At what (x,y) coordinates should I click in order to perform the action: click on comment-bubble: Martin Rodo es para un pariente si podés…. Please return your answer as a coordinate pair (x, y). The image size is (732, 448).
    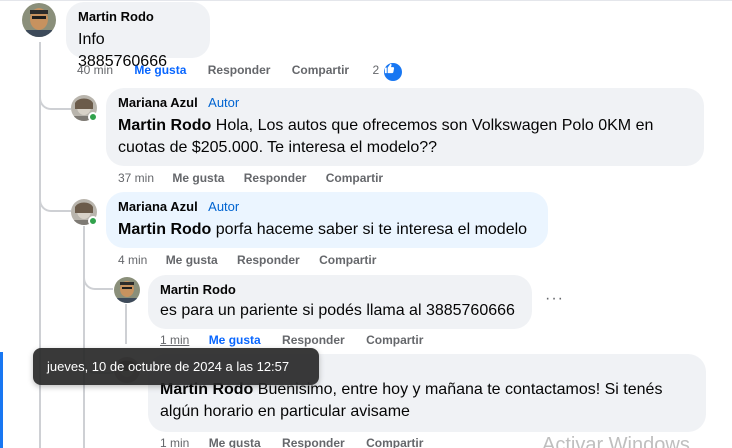
    Looking at the image, I should click on (340, 302).